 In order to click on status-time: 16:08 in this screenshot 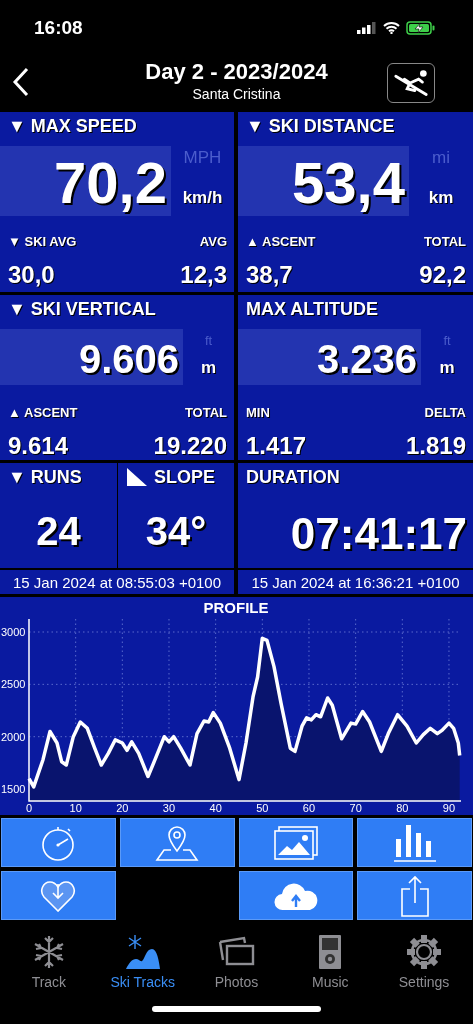, I will do `click(58, 27)`.